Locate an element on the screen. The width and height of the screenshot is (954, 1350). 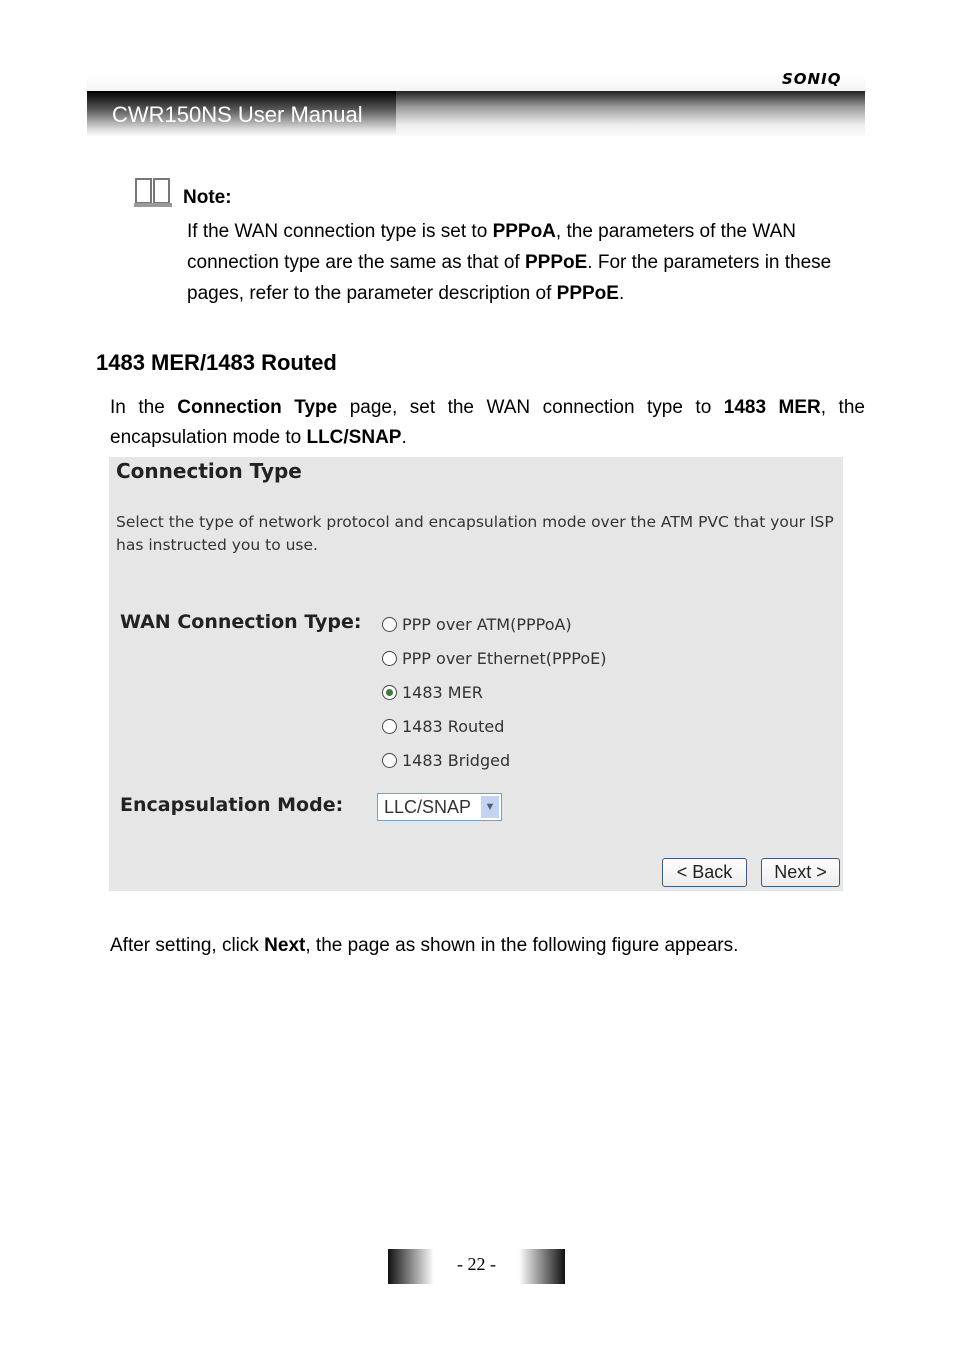
wan-type-option: 1483 Bridged is located at coordinates (446, 760).